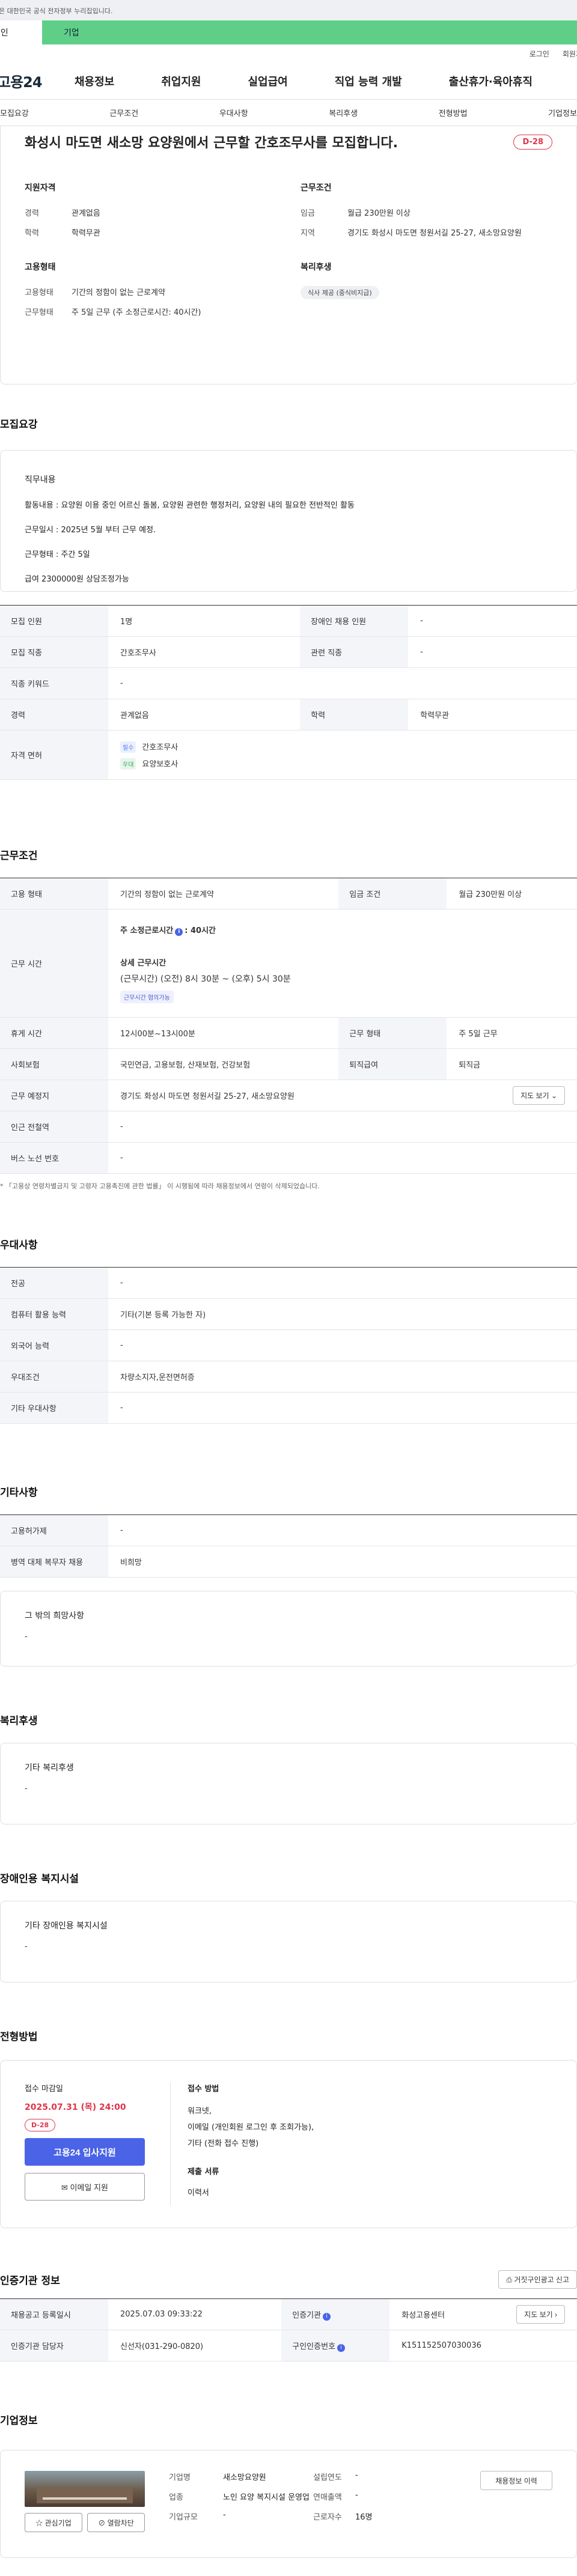 The image size is (577, 2576). Describe the element at coordinates (288, 2279) in the screenshot. I see `cert-header: 인증기관 정보 ⎙ 거짓구인광고 신고` at that location.